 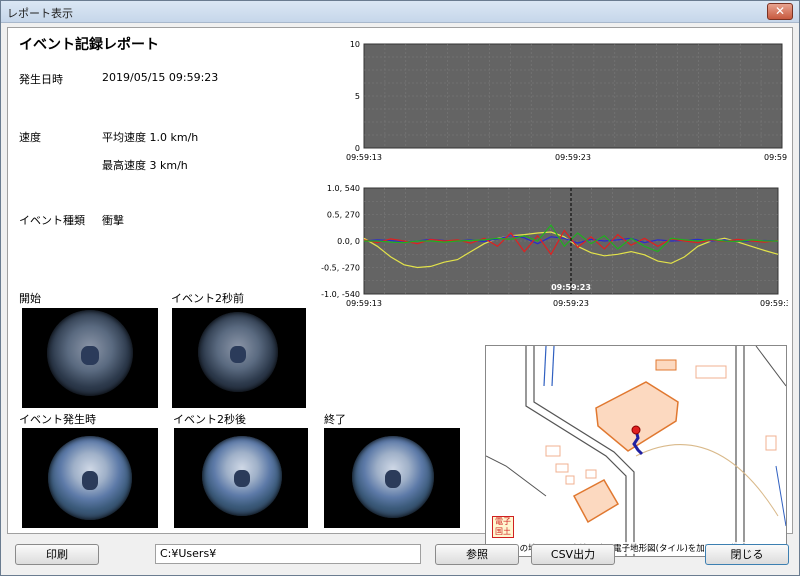 I want to click on location-map: 電子国土 ※この地図は、国土地理院の電子地形図(タイル)を加工して作成しています, so click(x=636, y=451).